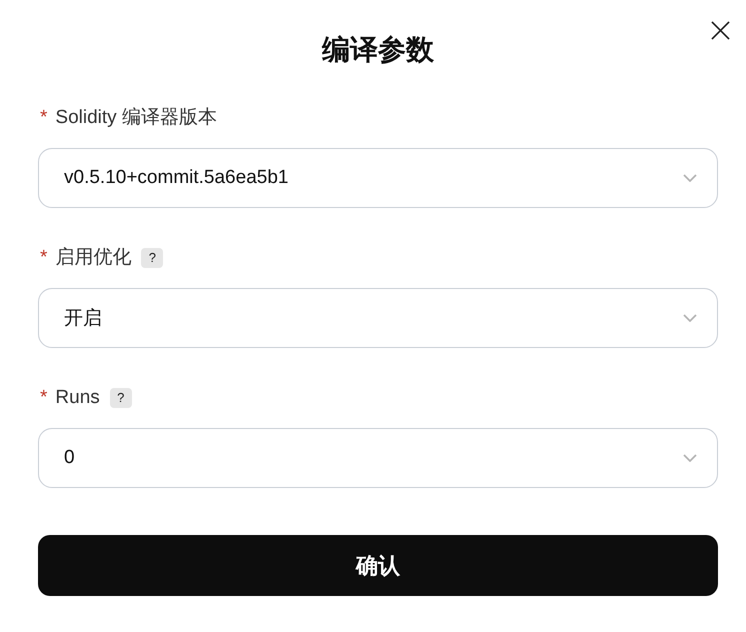 The width and height of the screenshot is (746, 632). What do you see at coordinates (377, 50) in the screenshot?
I see `dialog-title: 编译参数` at bounding box center [377, 50].